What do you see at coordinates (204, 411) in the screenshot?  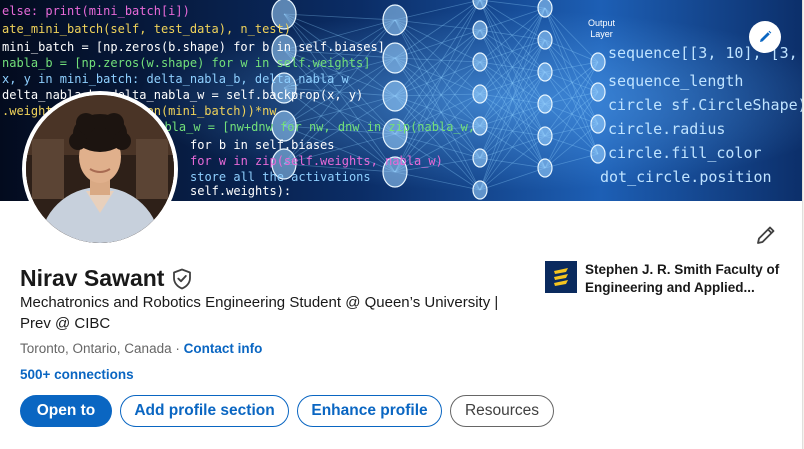 I see `add-profile-section-button: Add profile section` at bounding box center [204, 411].